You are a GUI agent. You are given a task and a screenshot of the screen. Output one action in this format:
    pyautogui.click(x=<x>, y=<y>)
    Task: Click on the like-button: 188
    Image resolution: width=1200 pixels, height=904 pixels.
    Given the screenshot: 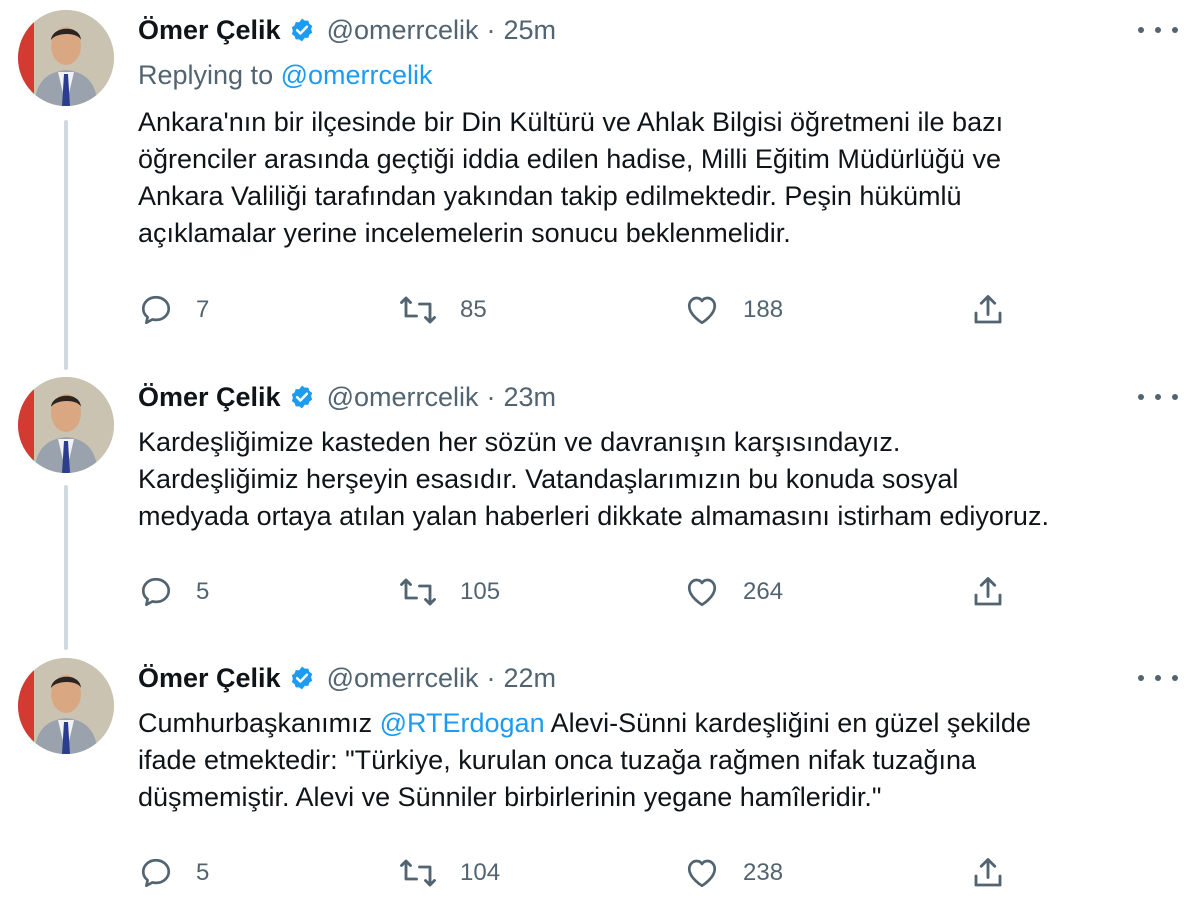 What is the action you would take?
    pyautogui.click(x=733, y=310)
    